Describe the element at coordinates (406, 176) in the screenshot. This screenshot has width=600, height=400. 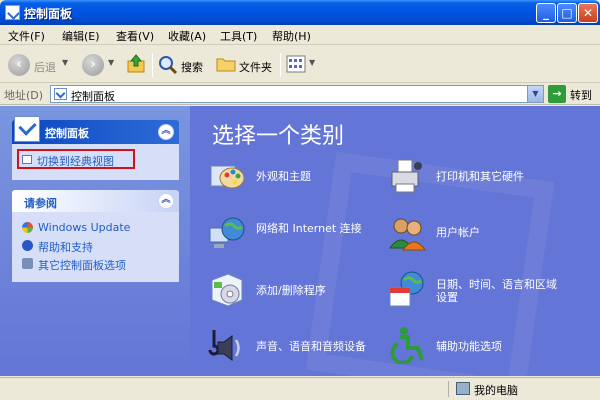
I see `printer-icon` at that location.